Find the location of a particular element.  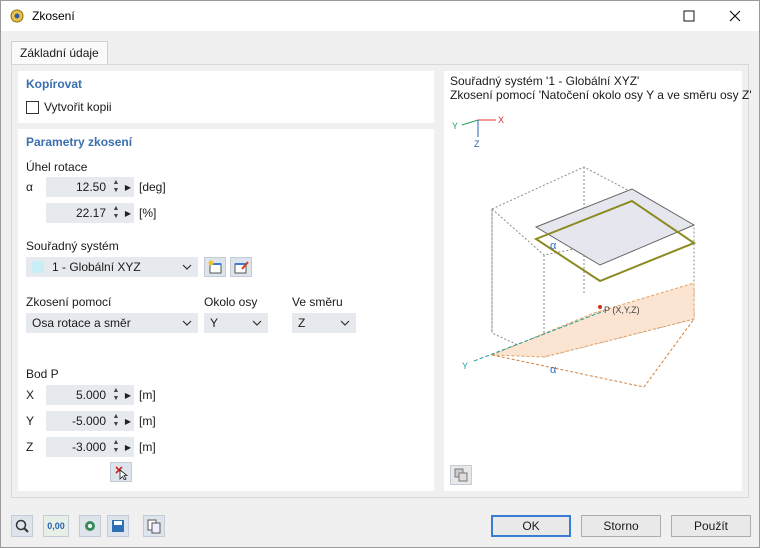

new-coord-system-icon is located at coordinates (215, 267).